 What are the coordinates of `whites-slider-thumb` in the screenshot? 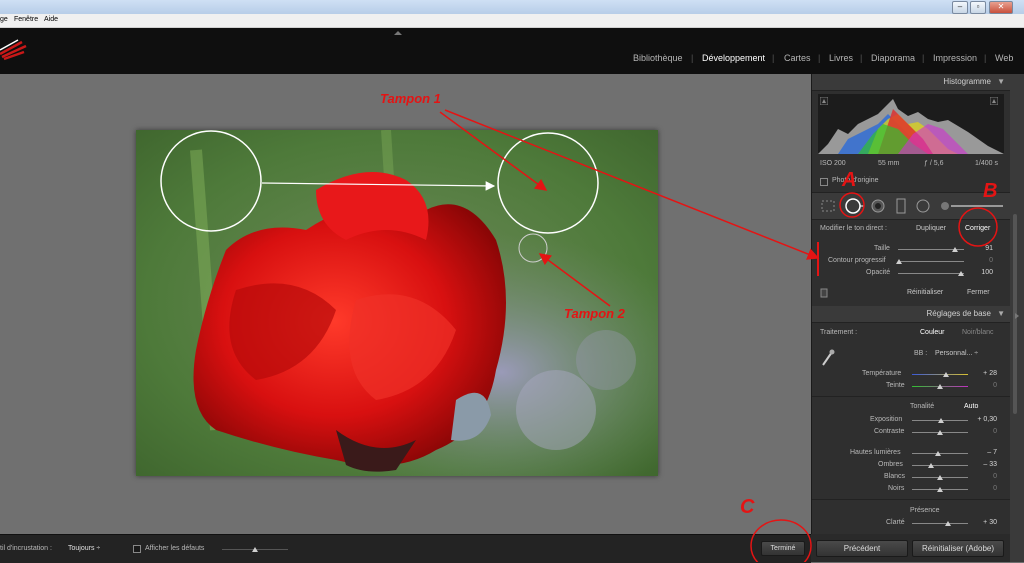 It's located at (940, 477).